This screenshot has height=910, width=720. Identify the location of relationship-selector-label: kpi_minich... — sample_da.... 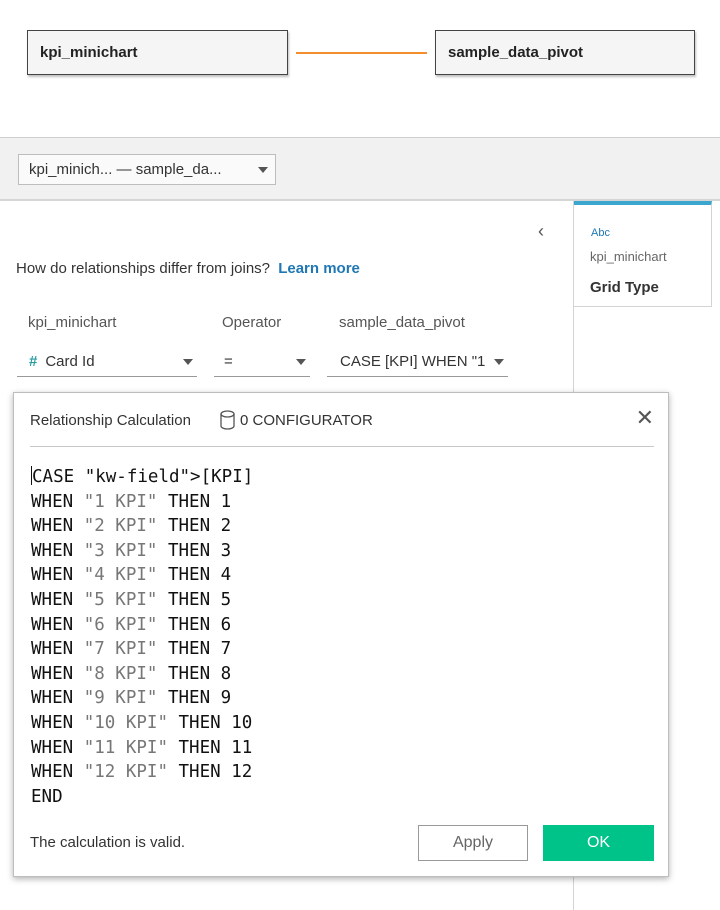
(125, 169).